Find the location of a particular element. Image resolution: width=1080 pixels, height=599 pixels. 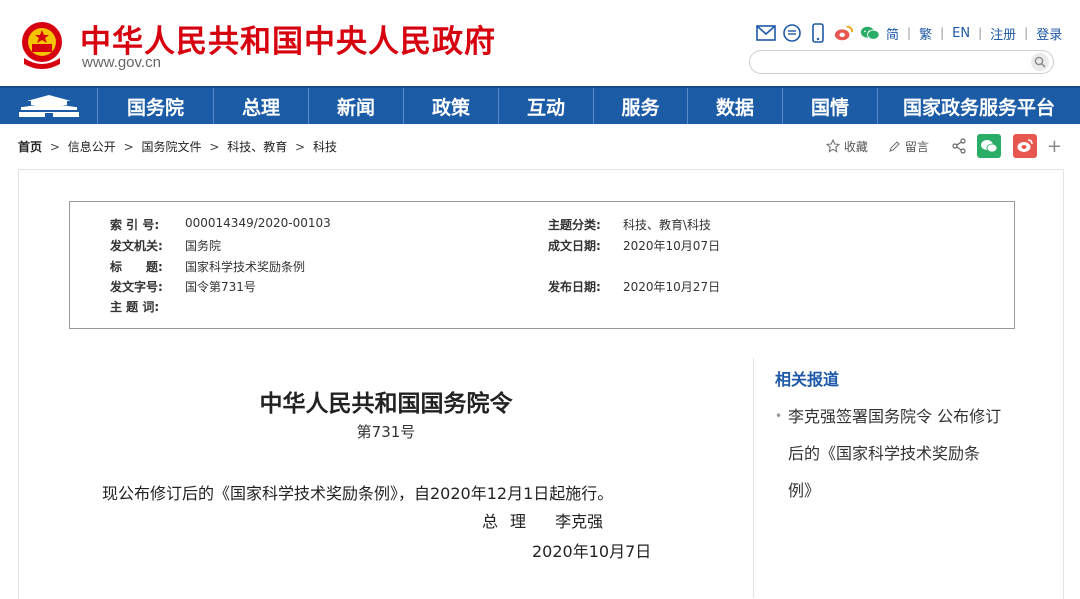

meta-created-value: 2020年10月07日 is located at coordinates (672, 246).